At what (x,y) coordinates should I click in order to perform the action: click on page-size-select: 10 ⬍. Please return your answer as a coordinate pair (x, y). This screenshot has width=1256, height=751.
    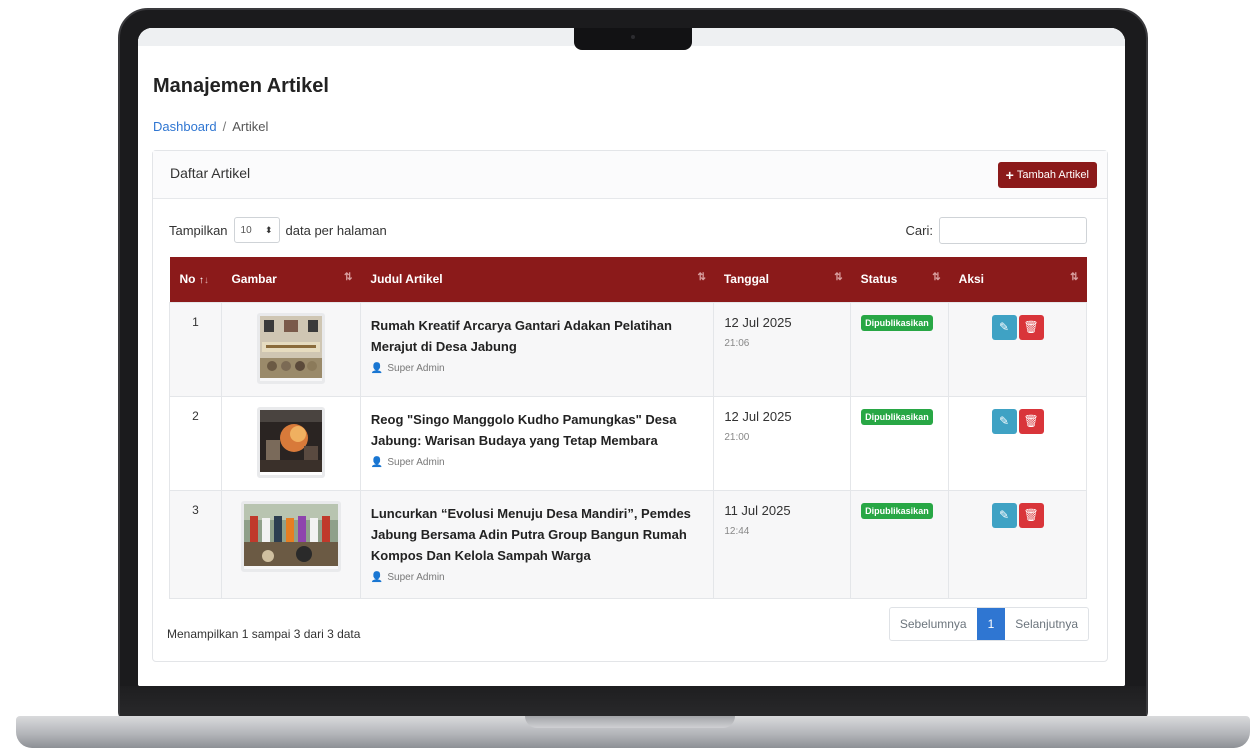
    Looking at the image, I should click on (256, 230).